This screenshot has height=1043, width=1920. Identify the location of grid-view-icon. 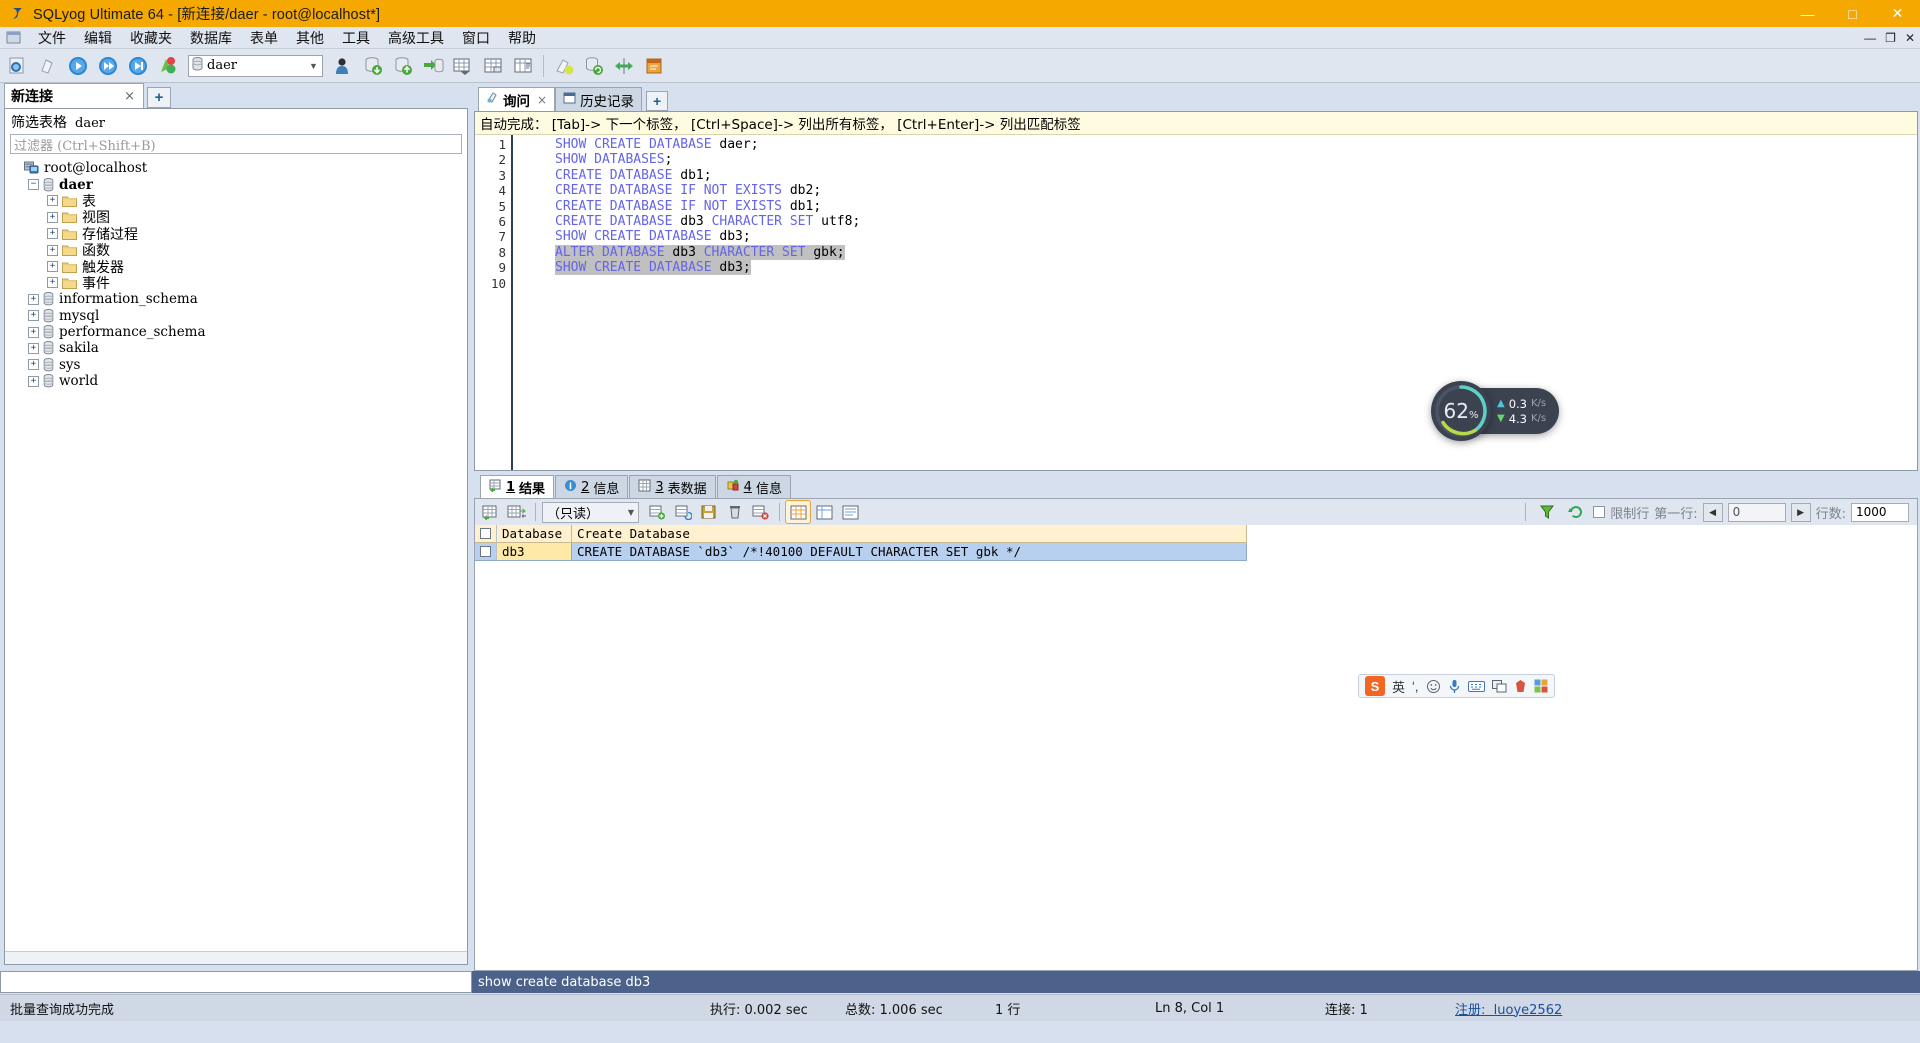
(491, 512).